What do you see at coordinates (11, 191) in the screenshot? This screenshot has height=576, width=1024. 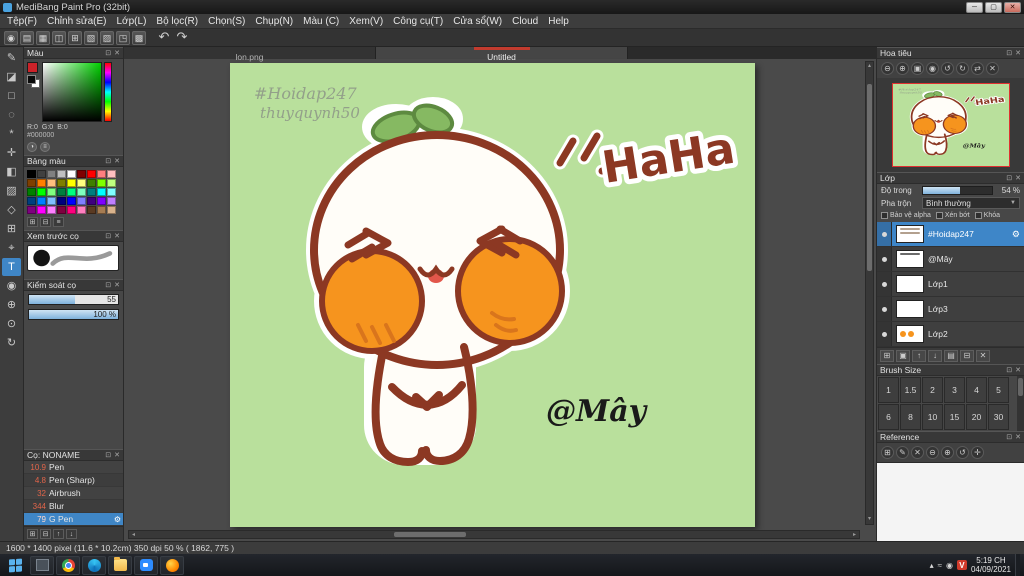 I see `gradient-tool: ▨` at bounding box center [11, 191].